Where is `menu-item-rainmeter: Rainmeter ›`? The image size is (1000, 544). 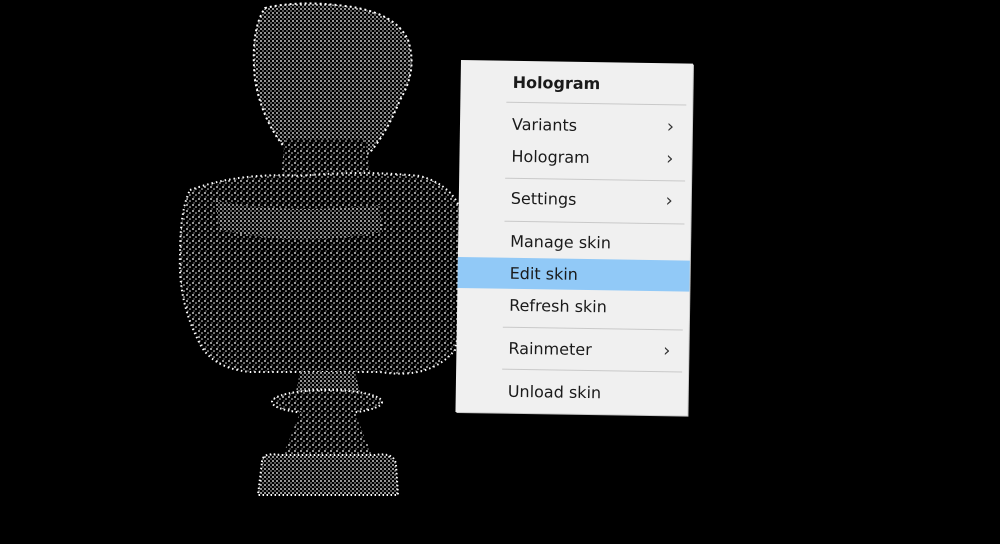
menu-item-rainmeter: Rainmeter › is located at coordinates (572, 349).